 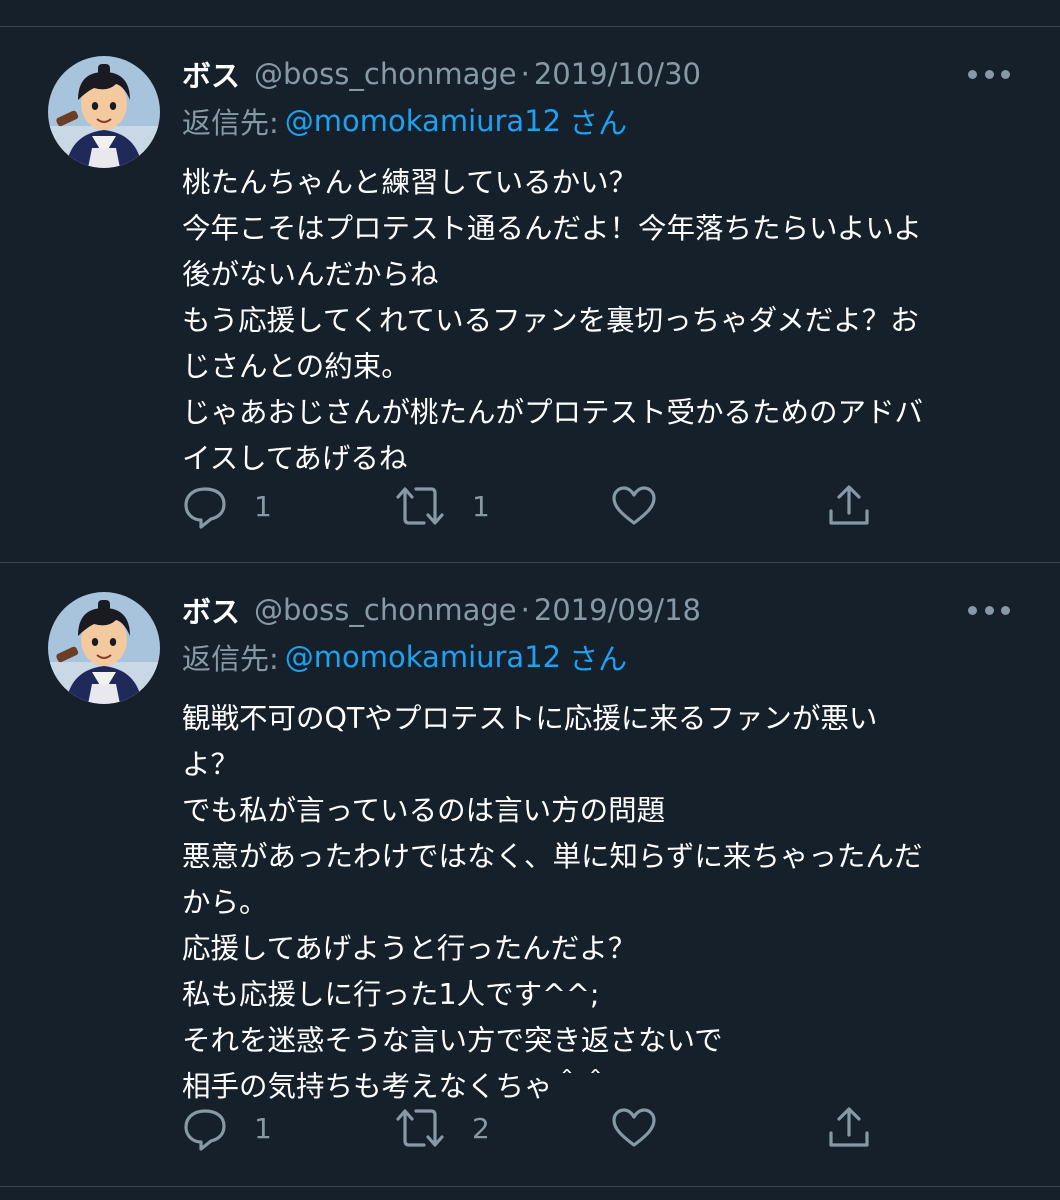 I want to click on retweet-button: 1, so click(x=442, y=506).